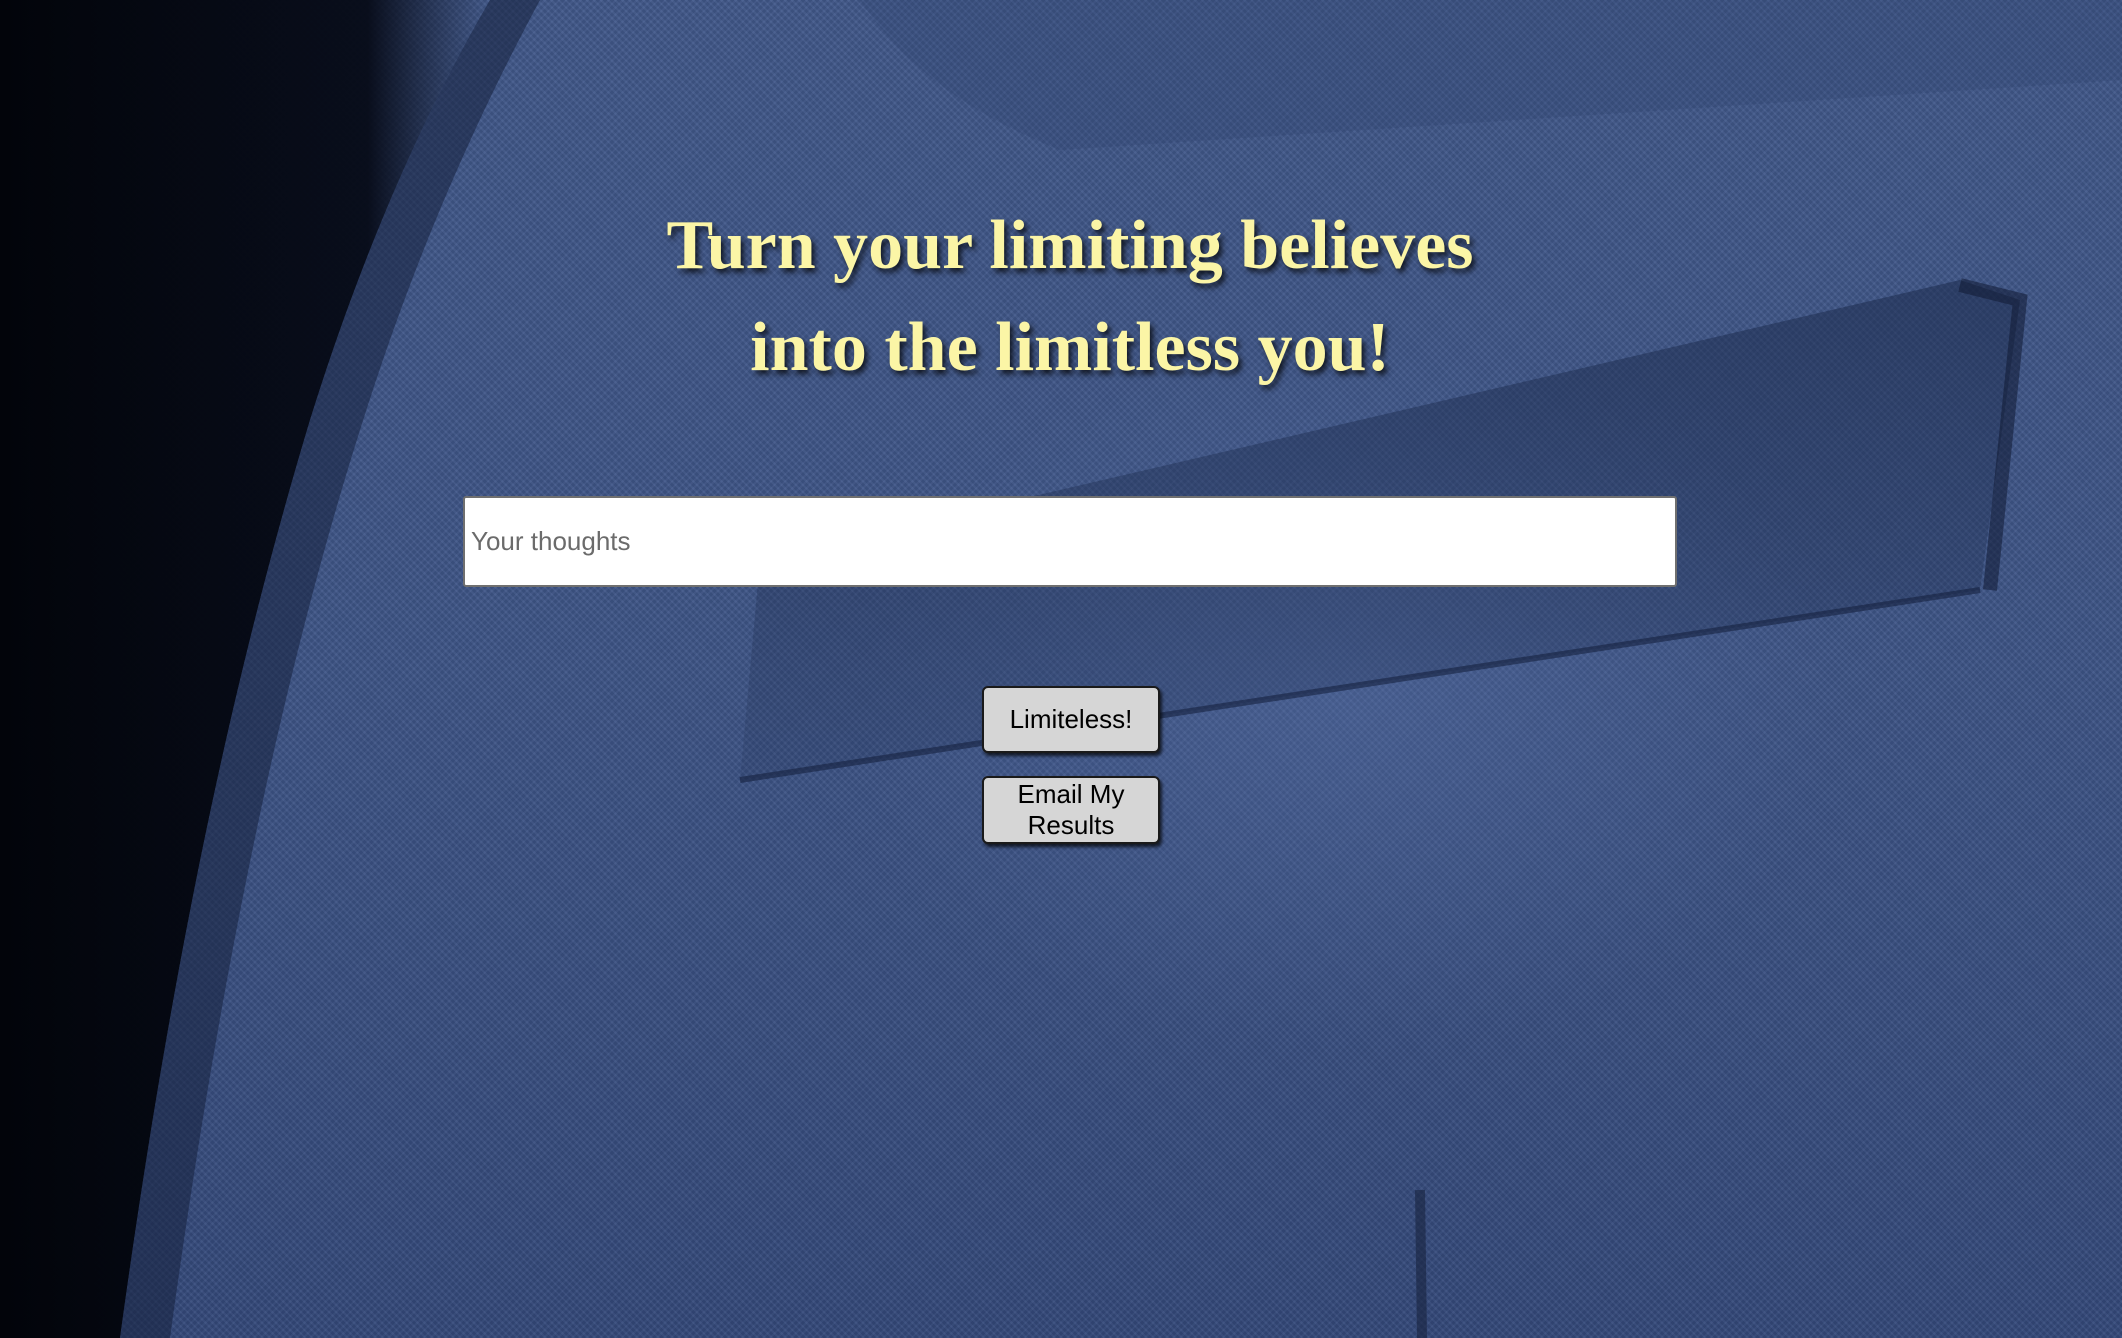  What do you see at coordinates (1070, 245) in the screenshot?
I see `headline-line-1: Turn your limiting believes` at bounding box center [1070, 245].